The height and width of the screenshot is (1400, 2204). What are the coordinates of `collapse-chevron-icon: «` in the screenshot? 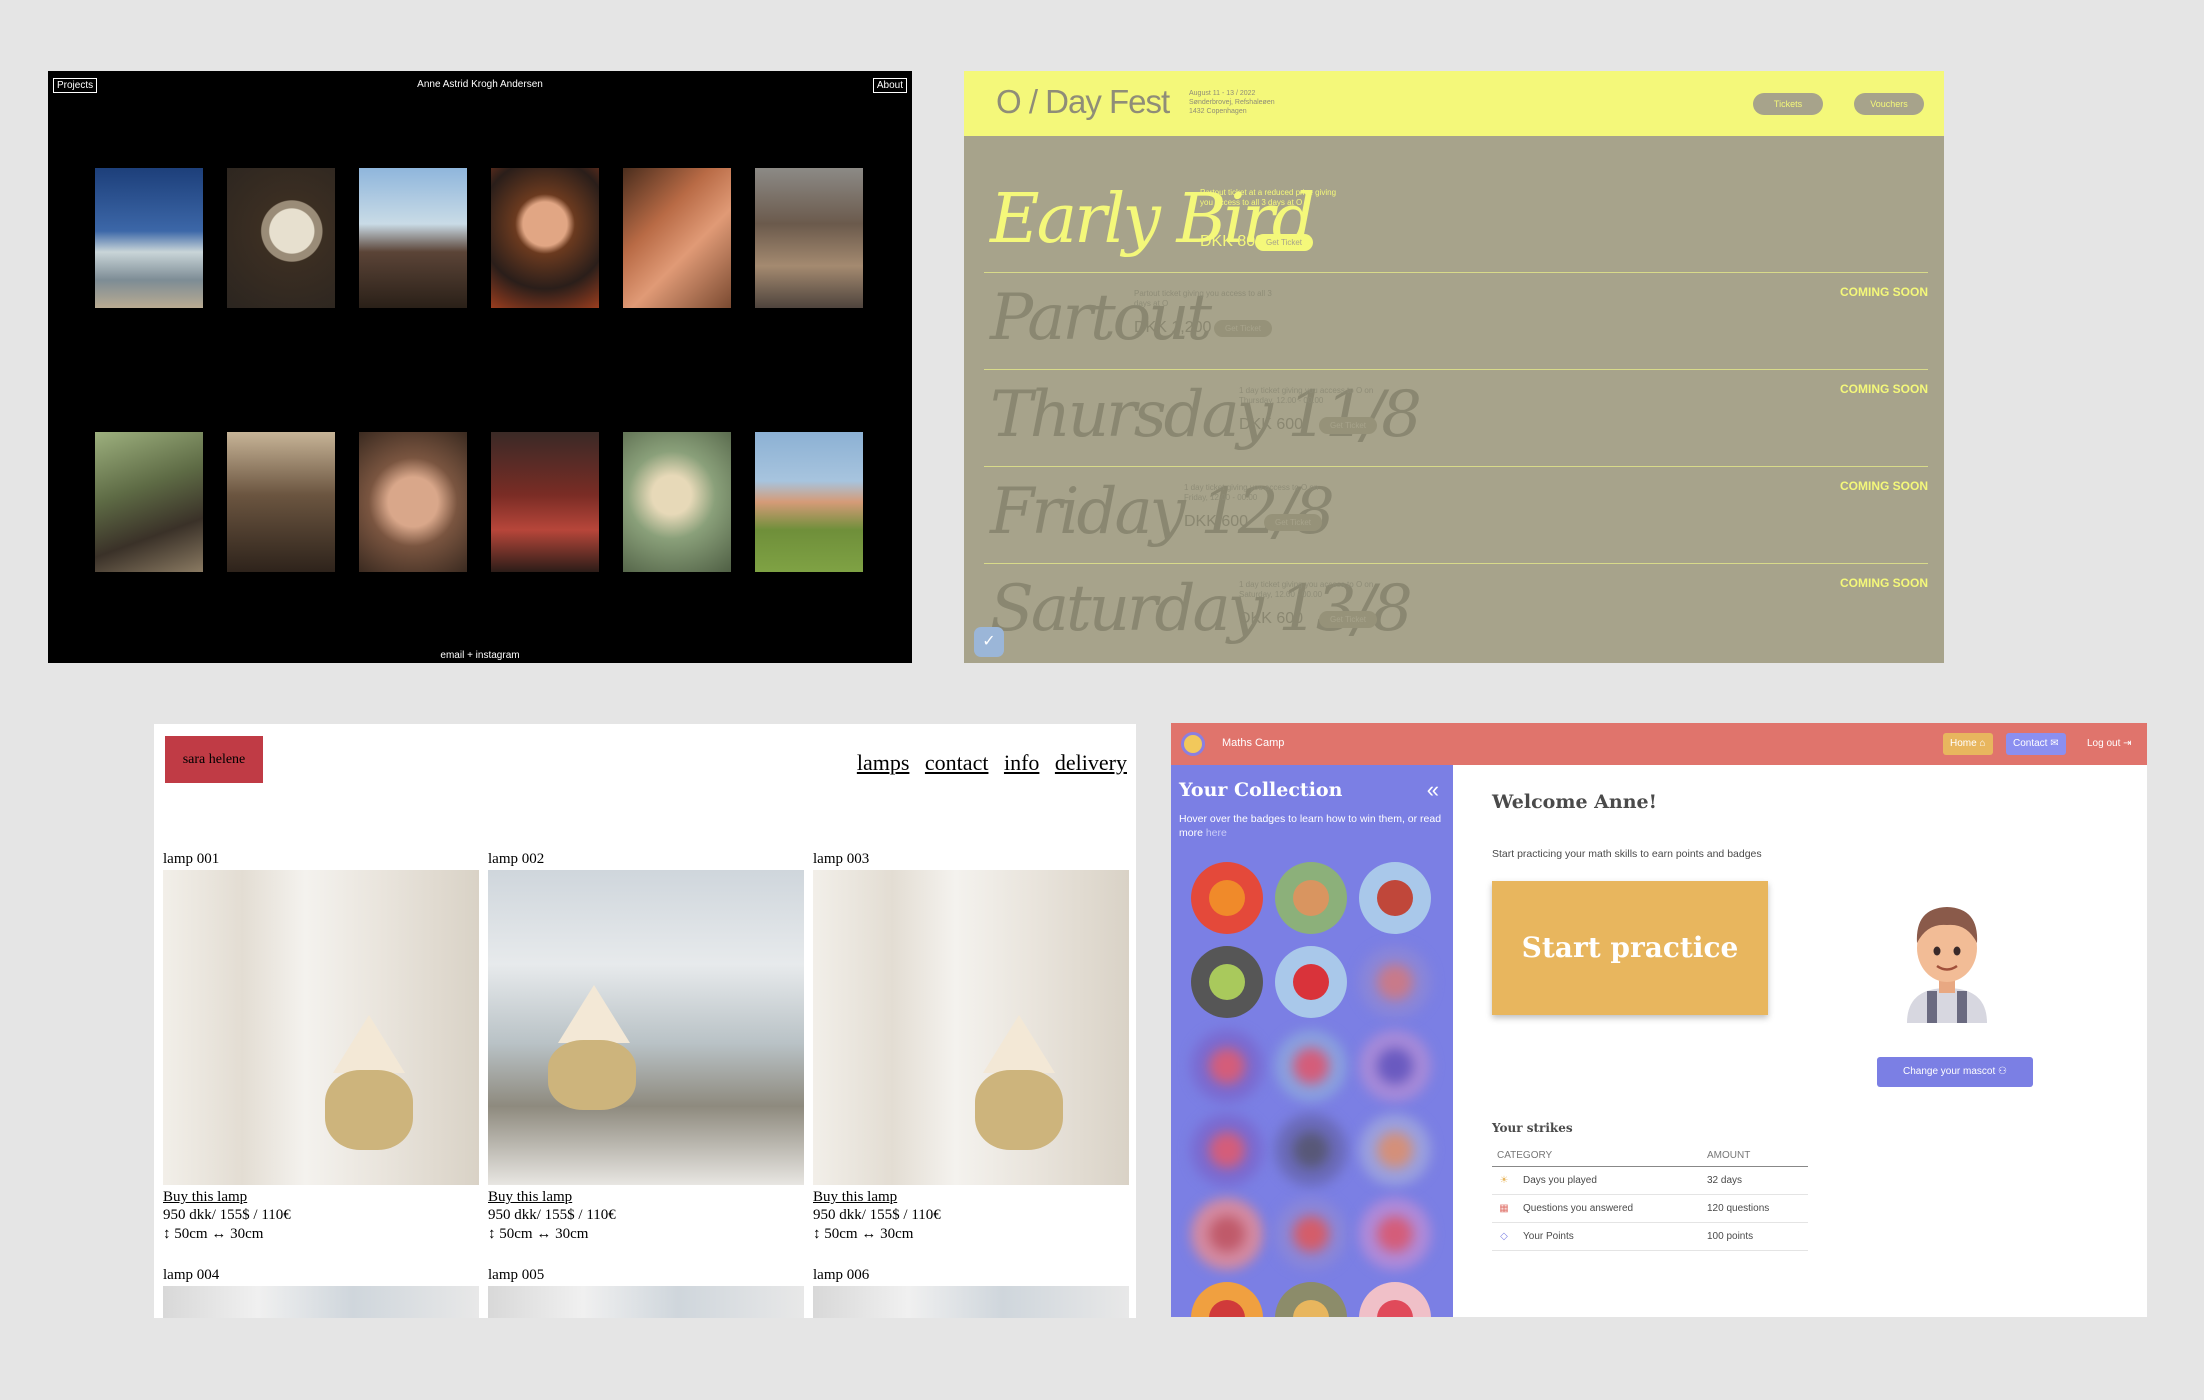 It's located at (1433, 790).